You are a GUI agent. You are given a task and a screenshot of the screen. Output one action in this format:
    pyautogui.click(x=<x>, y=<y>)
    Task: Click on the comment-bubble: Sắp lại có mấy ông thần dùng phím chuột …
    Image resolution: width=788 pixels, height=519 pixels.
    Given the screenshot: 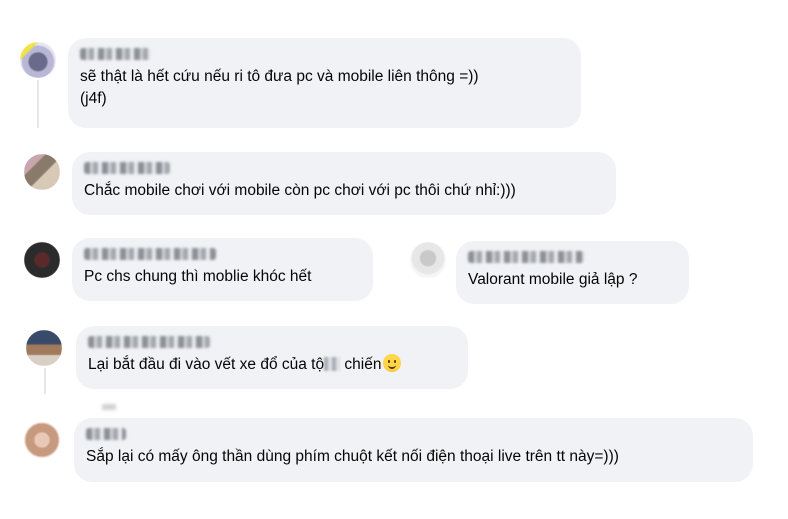 What is the action you would take?
    pyautogui.click(x=413, y=450)
    